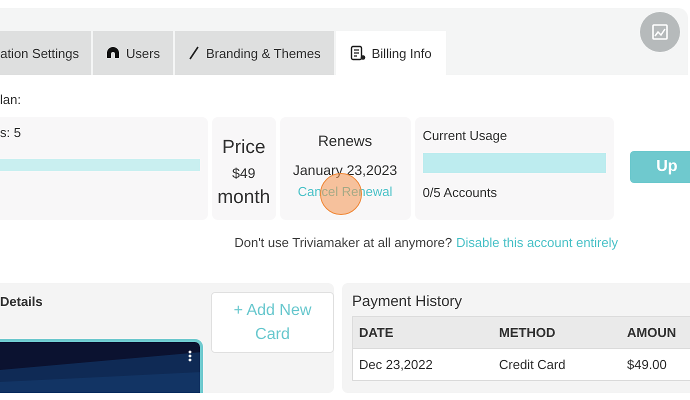 The image size is (690, 400). I want to click on price-period: month, so click(243, 198).